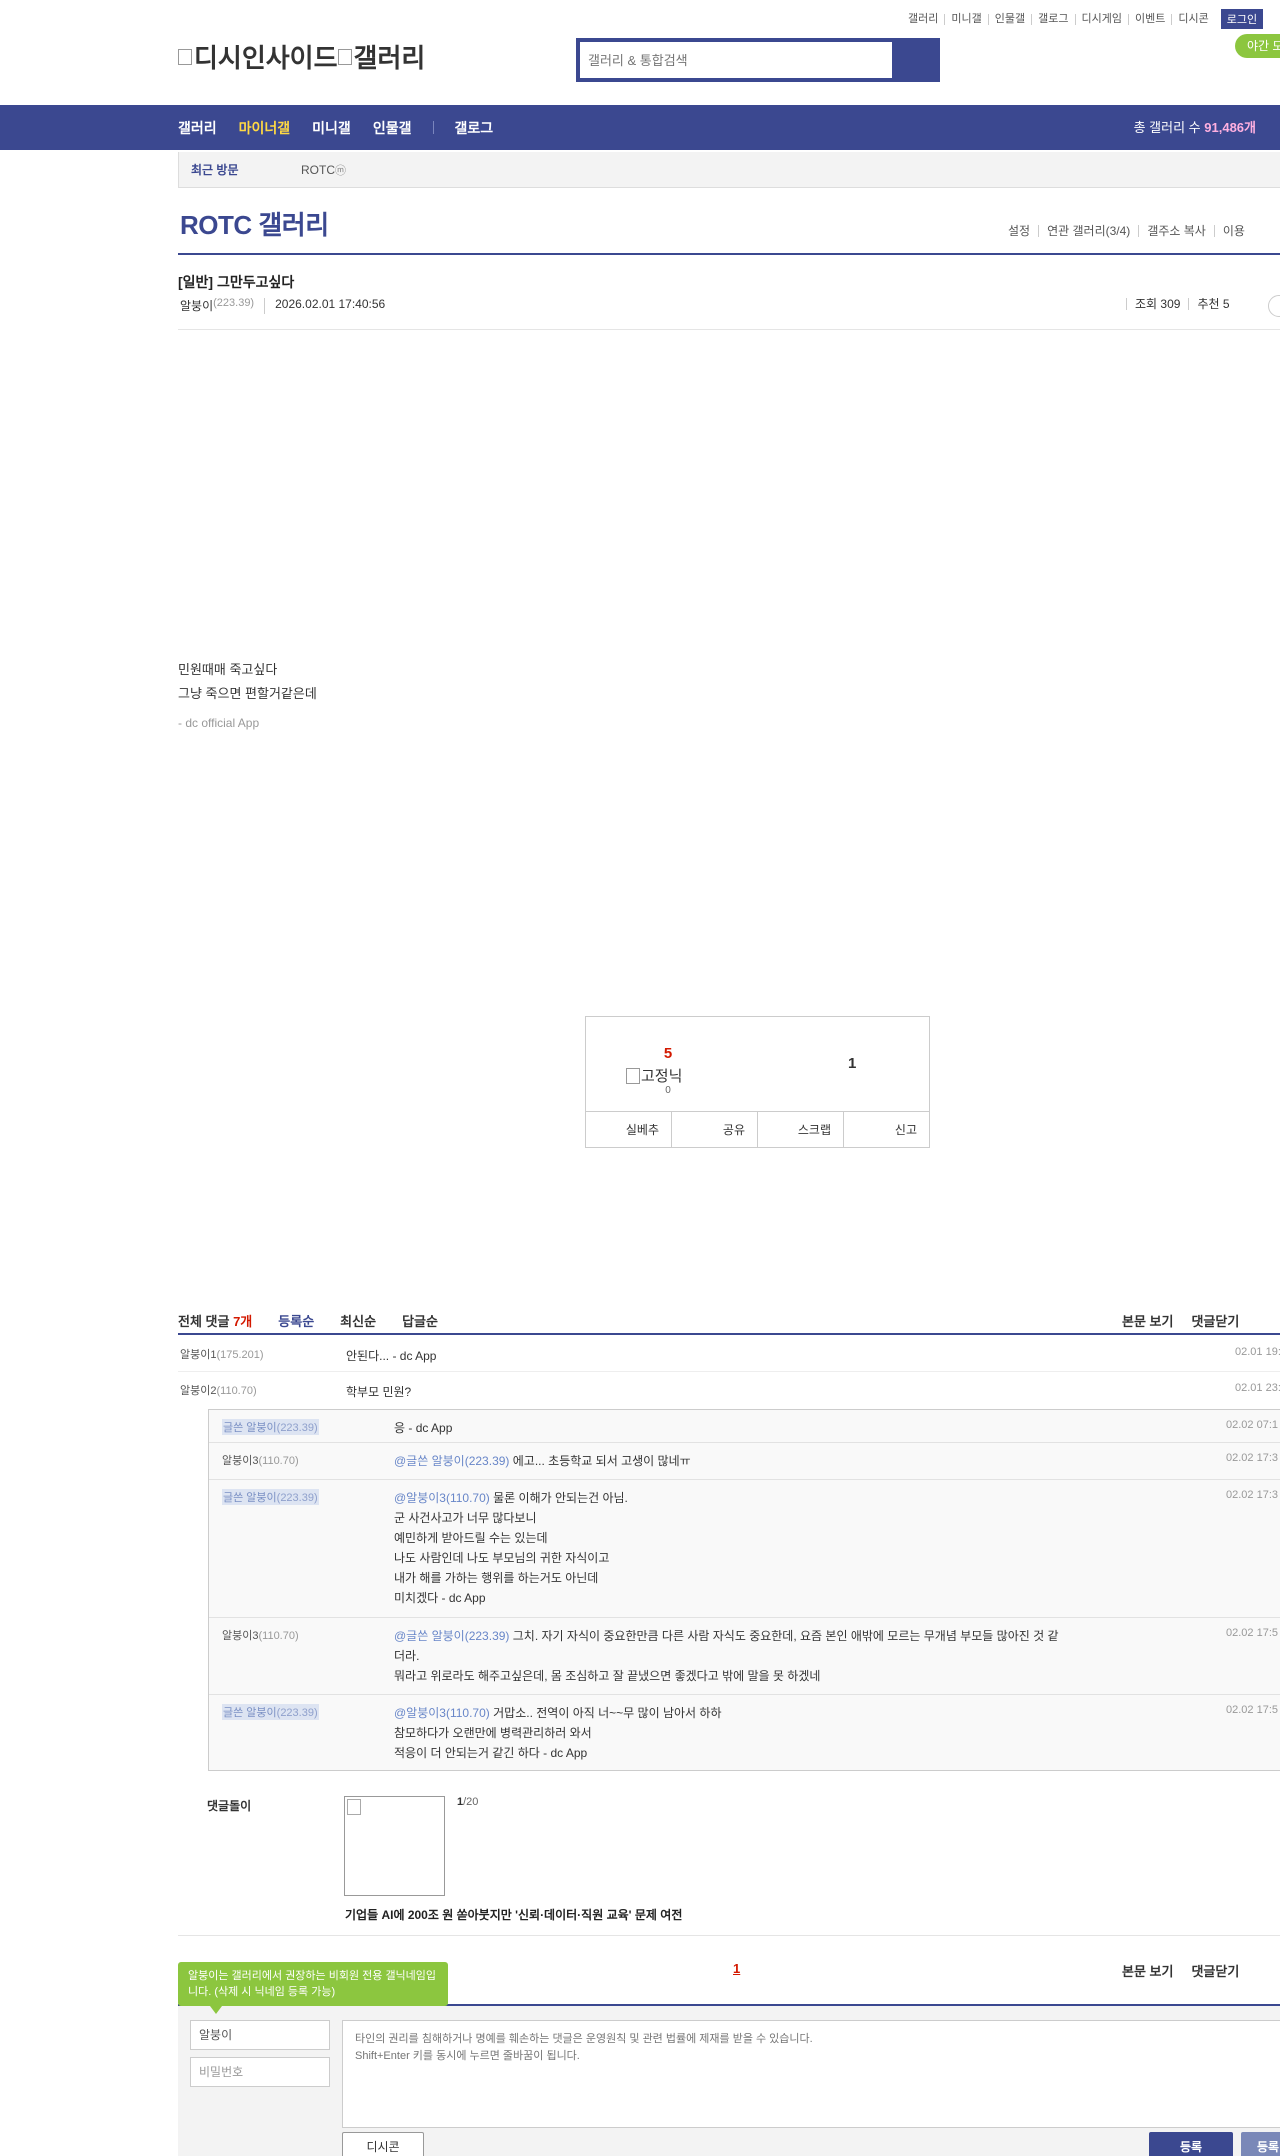  What do you see at coordinates (852, 1063) in the screenshot?
I see `downvote-count: 1` at bounding box center [852, 1063].